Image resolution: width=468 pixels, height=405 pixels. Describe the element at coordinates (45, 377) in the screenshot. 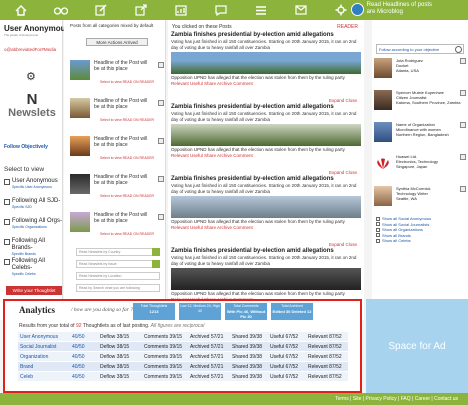

I see `row-name: Celeb` at that location.